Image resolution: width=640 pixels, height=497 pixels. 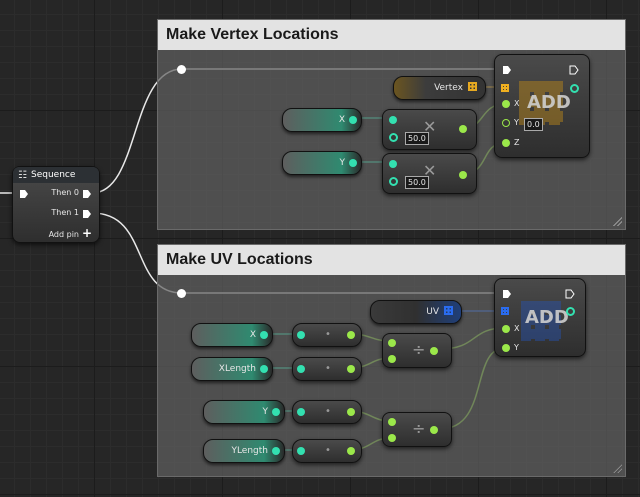 I want to click on uv-y-output-pin, so click(x=276, y=412).